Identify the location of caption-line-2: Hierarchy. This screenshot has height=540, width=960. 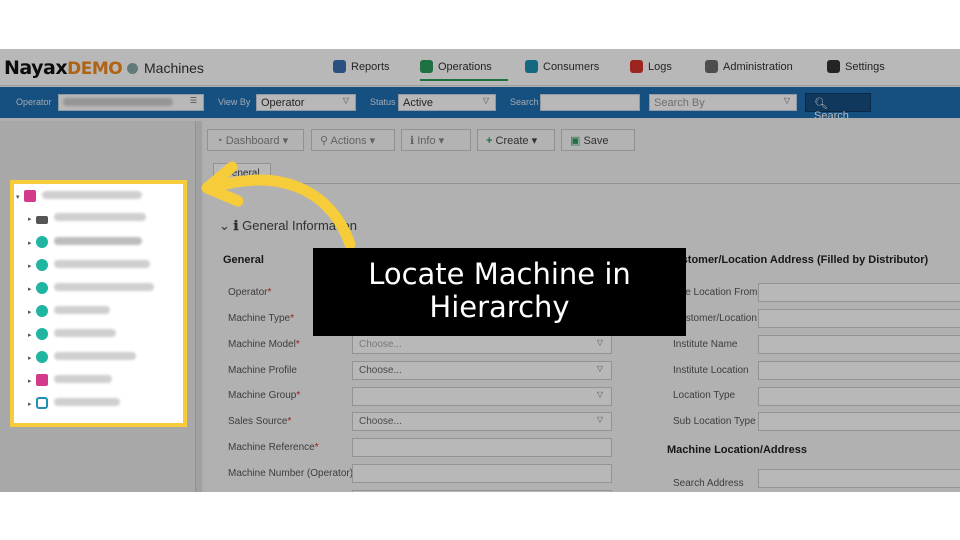
(499, 307).